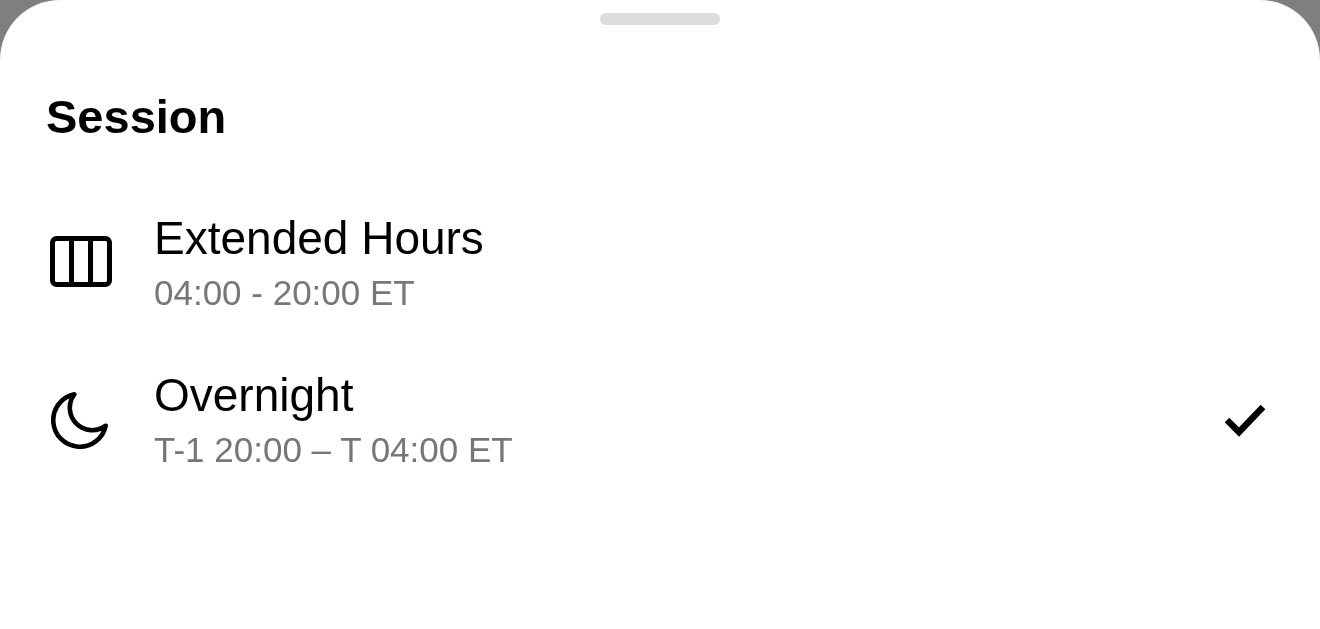  What do you see at coordinates (284, 293) in the screenshot?
I see `option-hours: 04:00 - 20:00 ET` at bounding box center [284, 293].